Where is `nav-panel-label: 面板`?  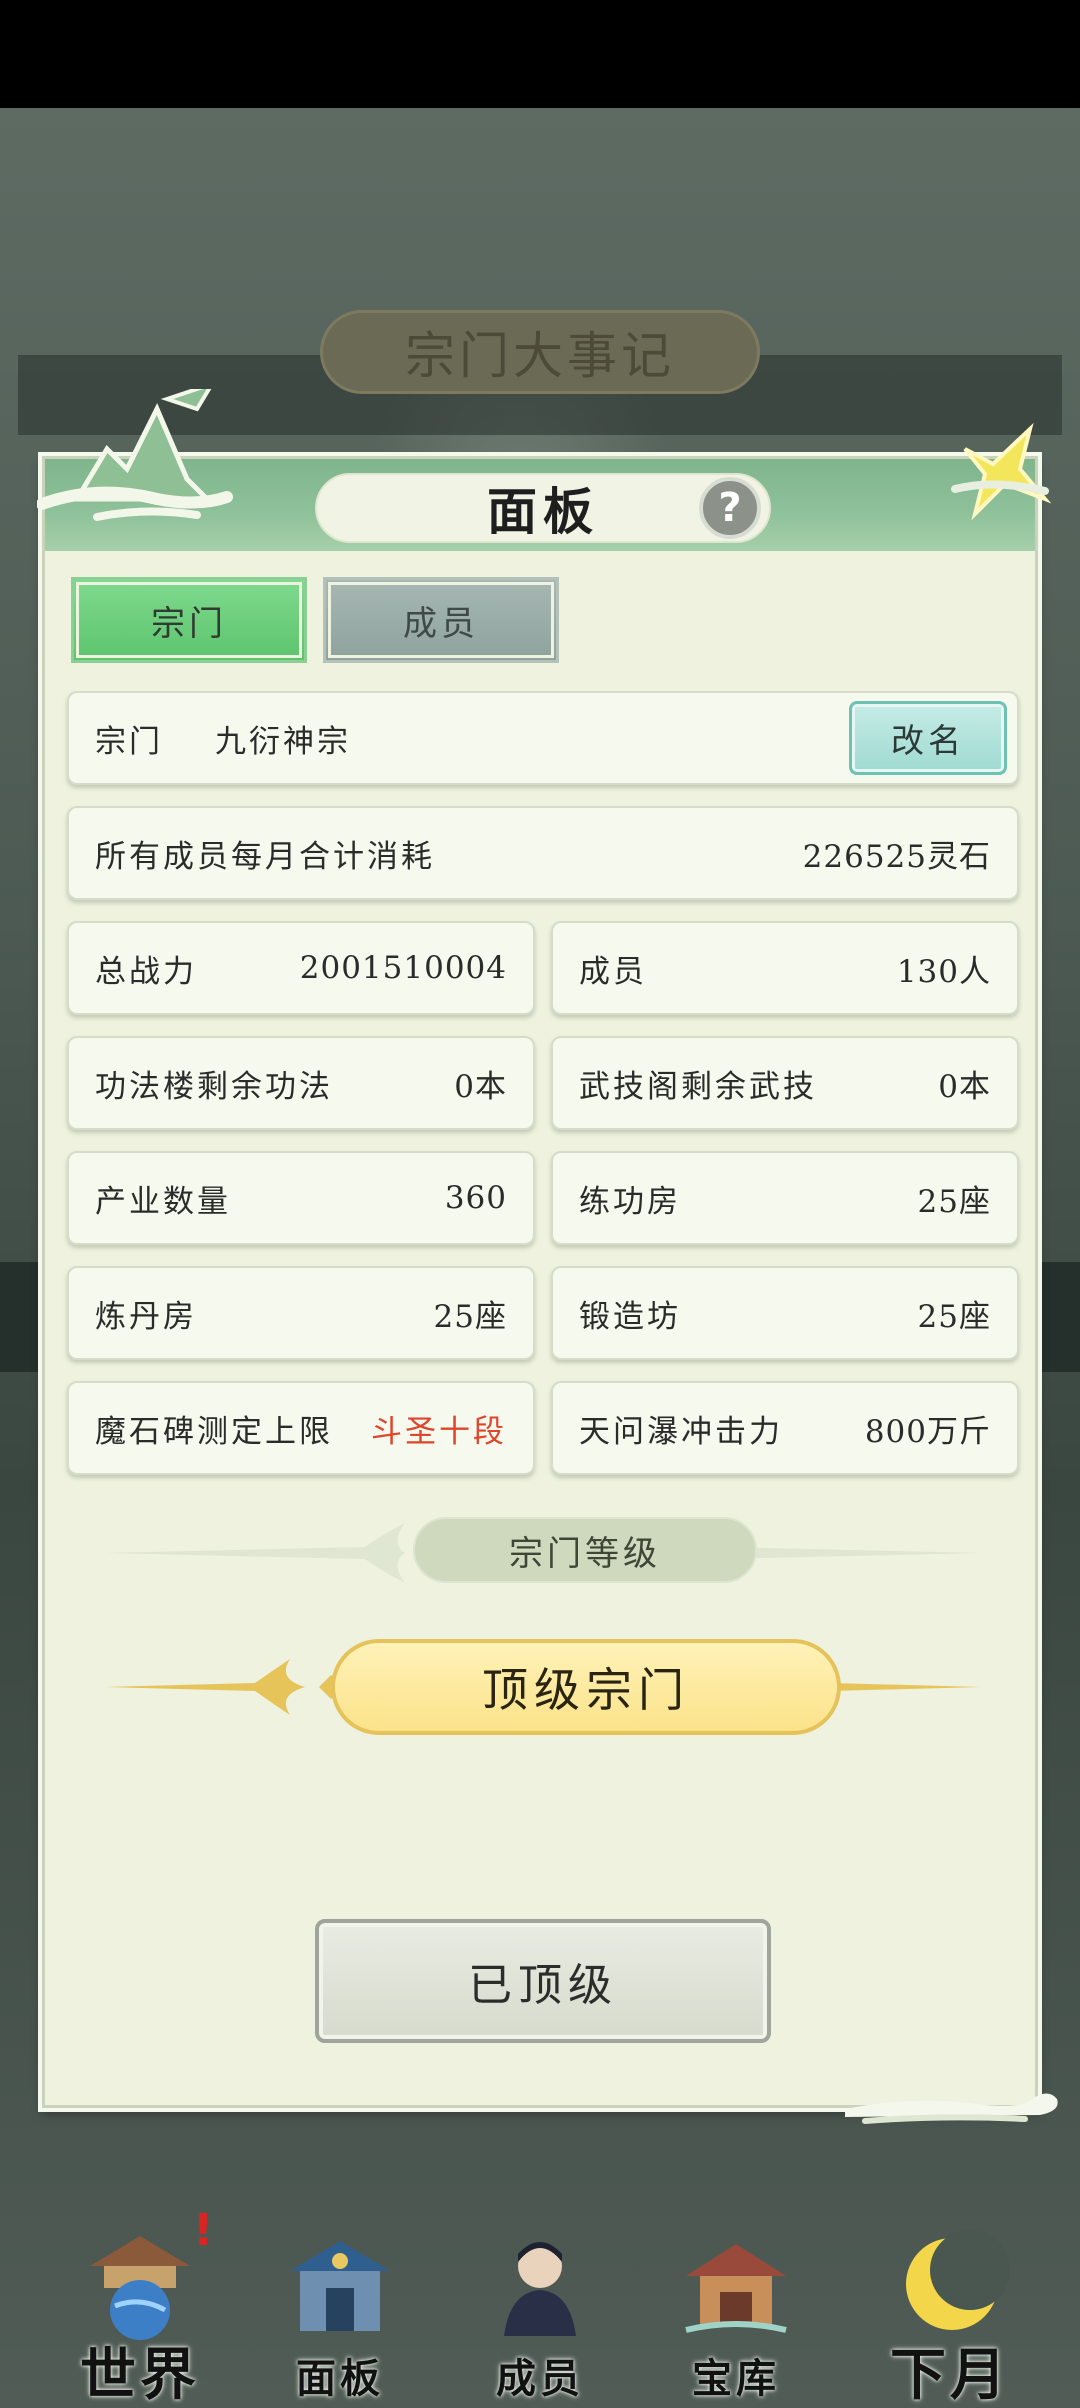
nav-panel-label: 面板 is located at coordinates (340, 2378).